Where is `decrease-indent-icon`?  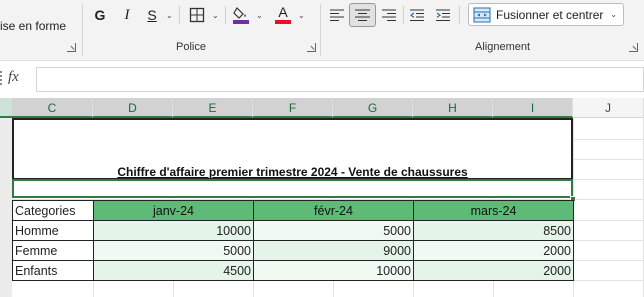 decrease-indent-icon is located at coordinates (416, 15).